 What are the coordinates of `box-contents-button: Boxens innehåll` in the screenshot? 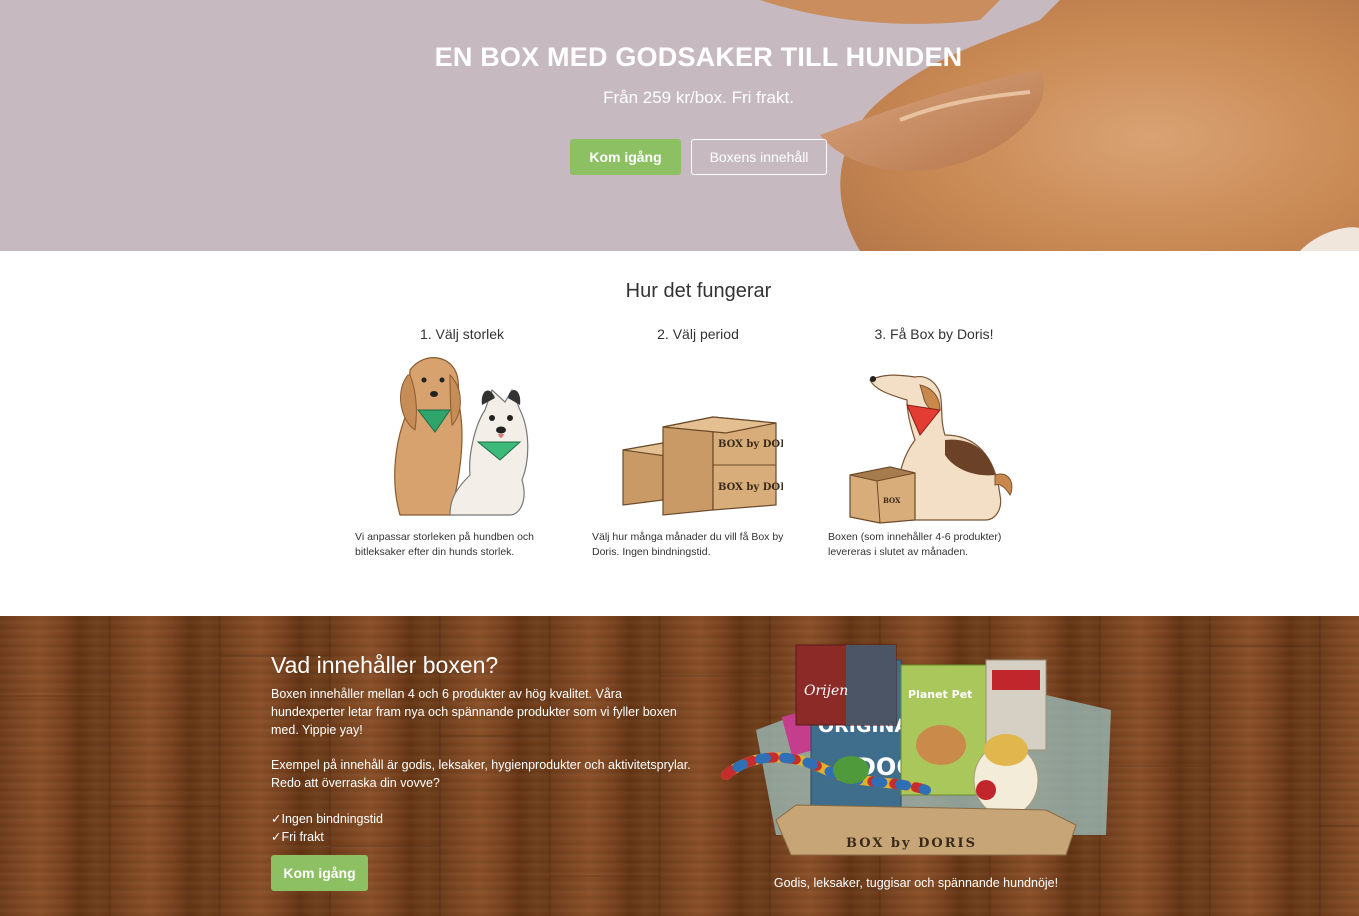 It's located at (759, 157).